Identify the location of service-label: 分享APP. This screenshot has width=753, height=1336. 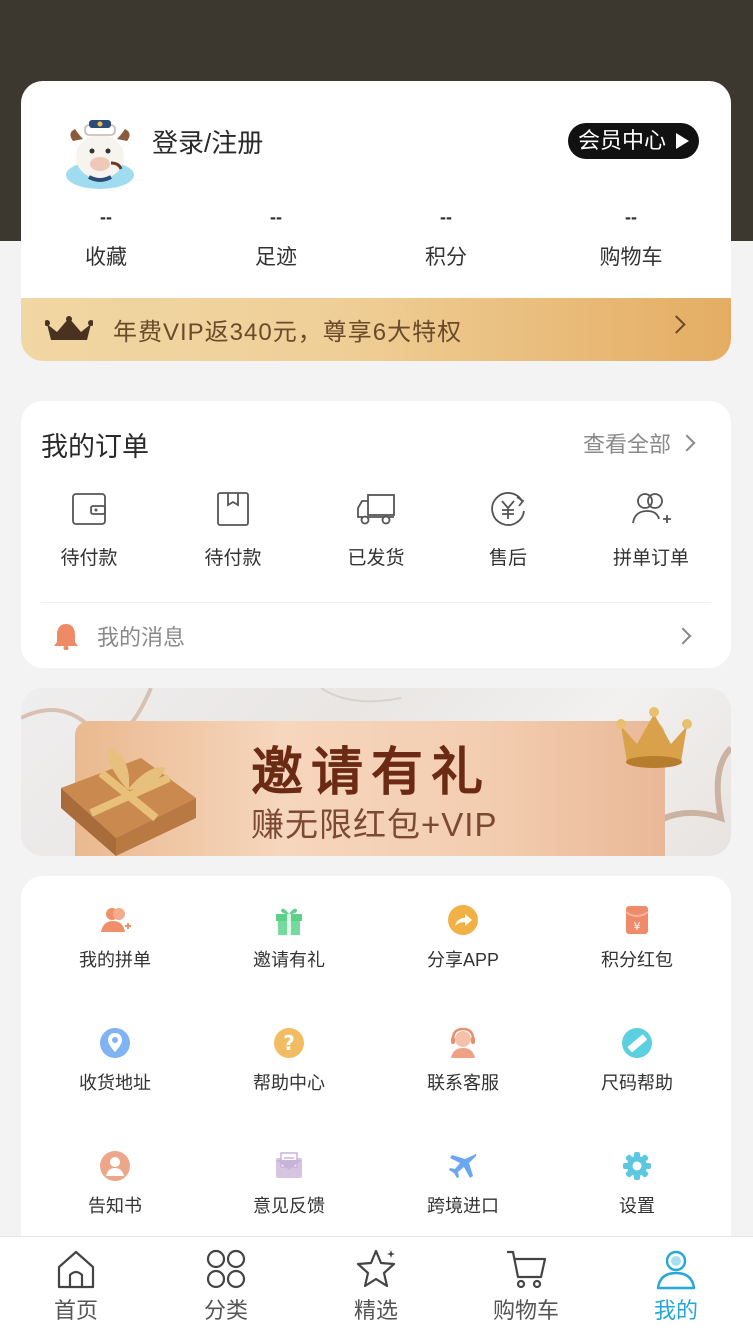
(463, 960).